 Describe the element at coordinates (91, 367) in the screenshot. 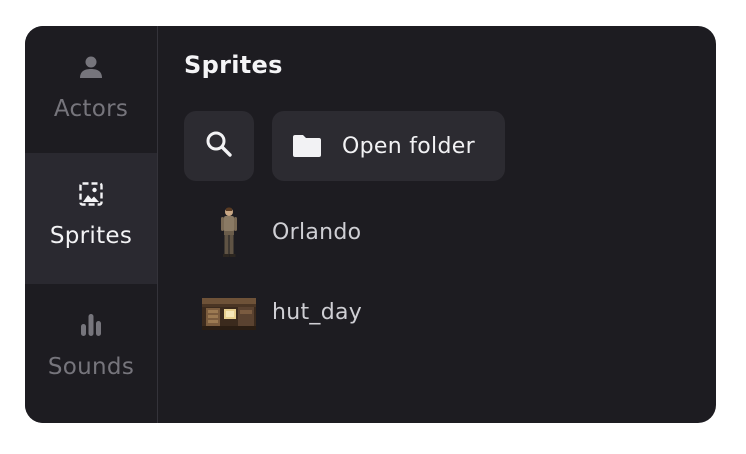

I see `sidebar-item-label: Sounds` at that location.